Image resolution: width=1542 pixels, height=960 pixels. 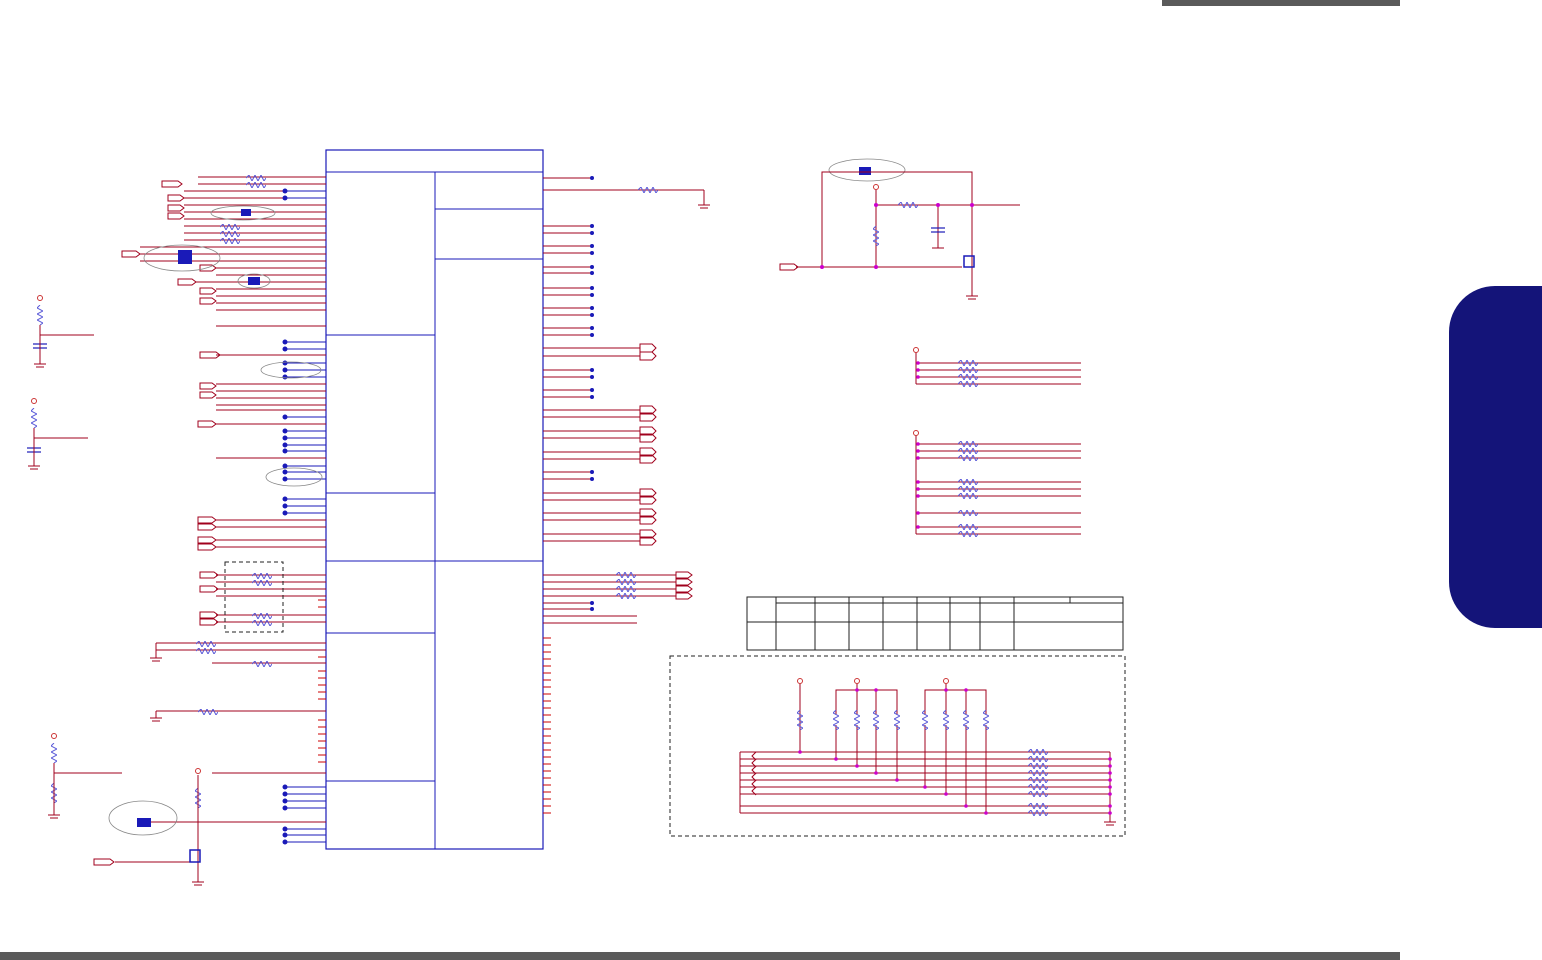 What do you see at coordinates (899, 229) in the screenshot?
I see `power-switch-circuit` at bounding box center [899, 229].